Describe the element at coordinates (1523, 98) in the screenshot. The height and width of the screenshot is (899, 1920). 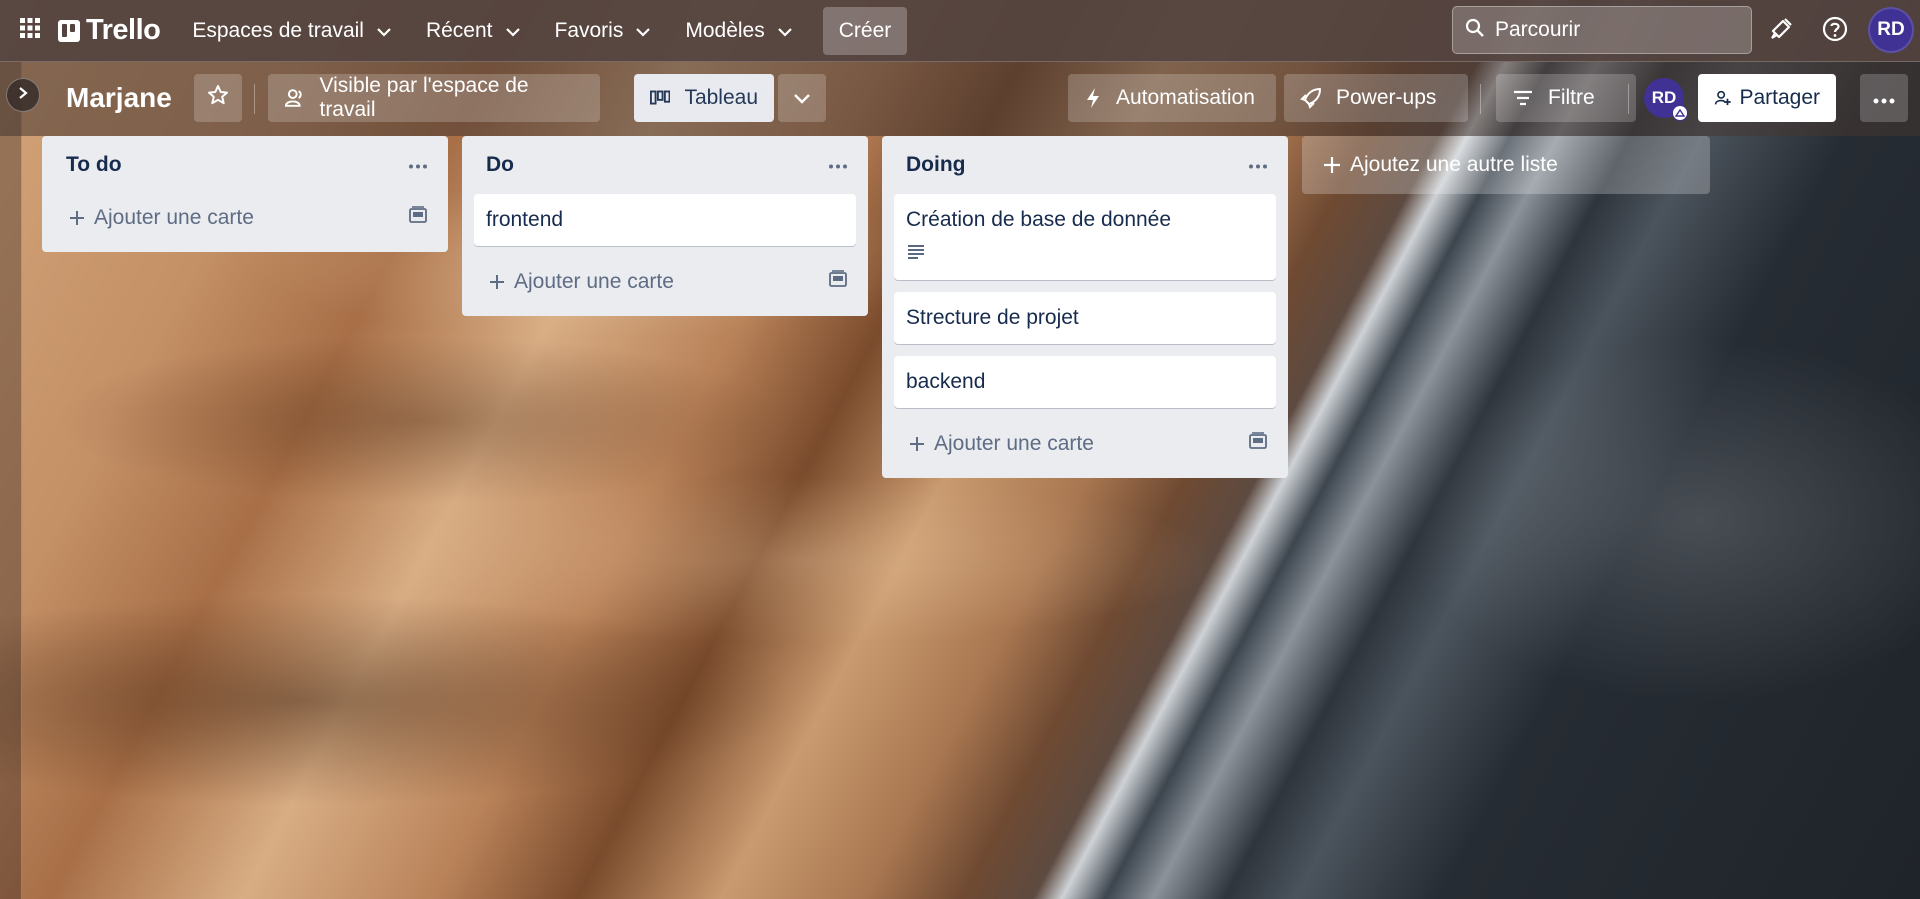
I see `filter-icon` at that location.